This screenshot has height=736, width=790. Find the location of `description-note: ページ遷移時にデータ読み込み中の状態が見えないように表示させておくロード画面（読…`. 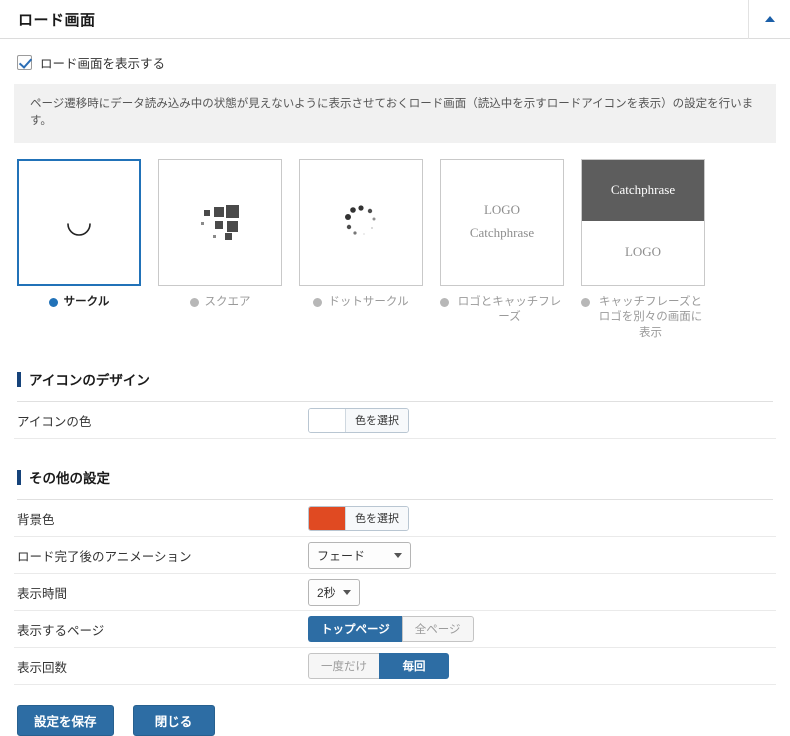

description-note: ページ遷移時にデータ読み込み中の状態が見えないように表示させておくロード画面（読… is located at coordinates (395, 113).